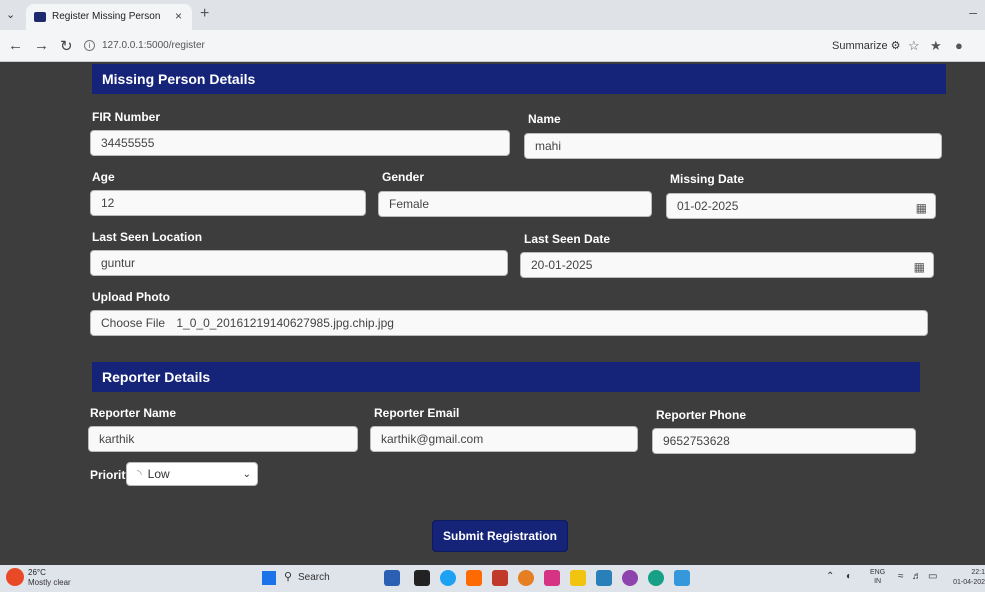  I want to click on chevron-down-icon: ⌄, so click(246, 474).